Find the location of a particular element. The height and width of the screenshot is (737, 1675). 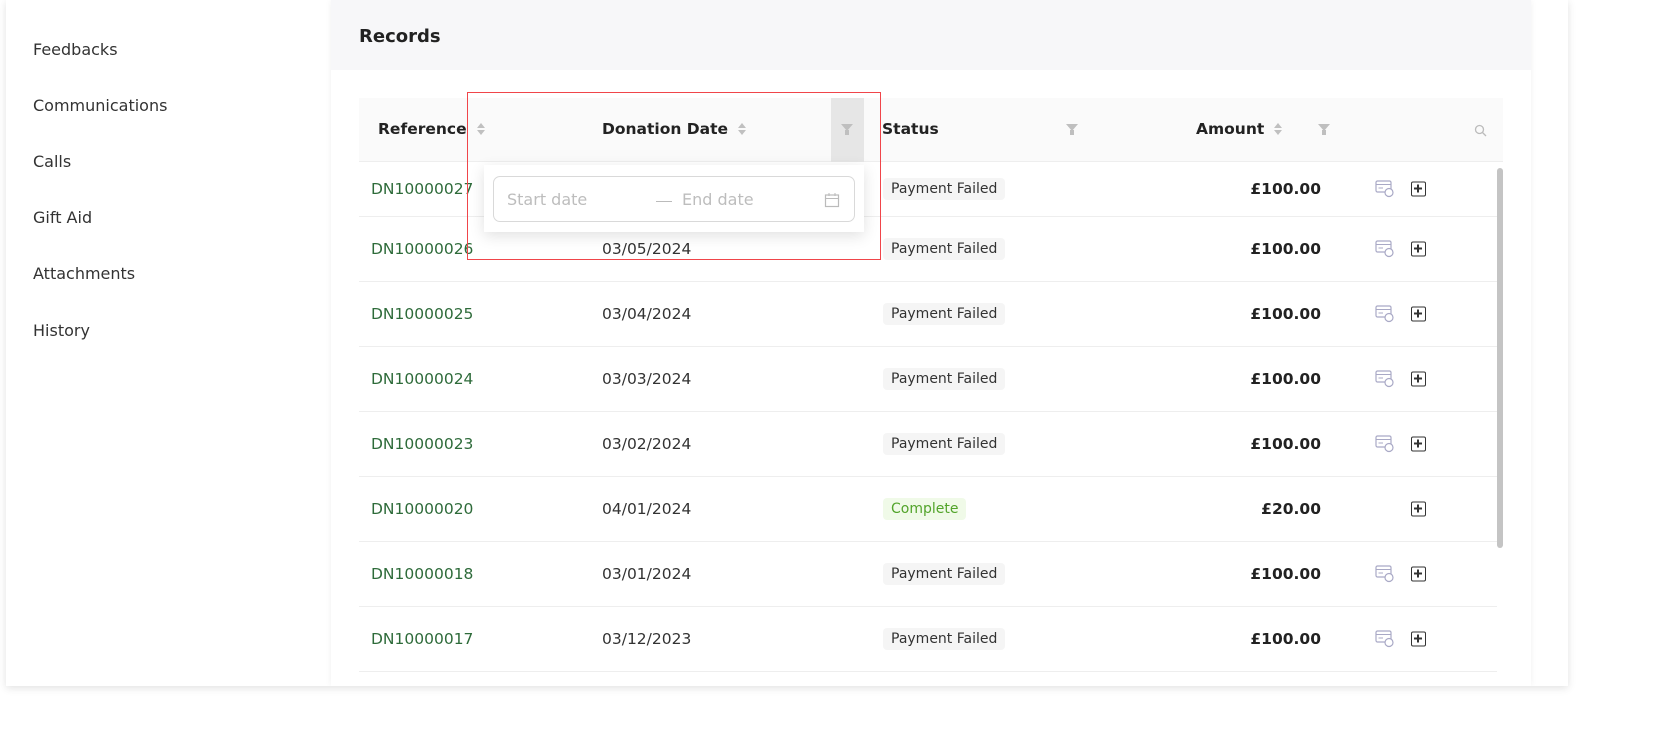

reference-link: DN10000017 is located at coordinates (422, 639).